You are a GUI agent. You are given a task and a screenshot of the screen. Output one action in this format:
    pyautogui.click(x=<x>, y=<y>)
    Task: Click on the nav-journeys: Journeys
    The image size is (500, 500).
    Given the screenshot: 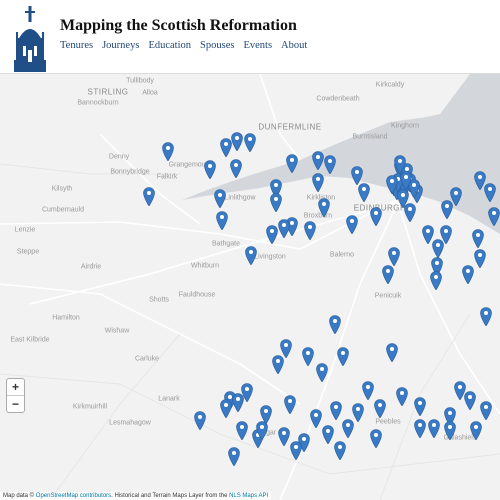 What is the action you would take?
    pyautogui.click(x=120, y=45)
    